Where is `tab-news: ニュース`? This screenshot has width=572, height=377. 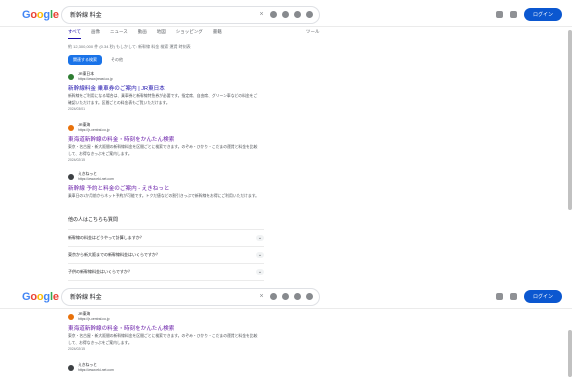
tab-news: ニュース is located at coordinates (119, 34).